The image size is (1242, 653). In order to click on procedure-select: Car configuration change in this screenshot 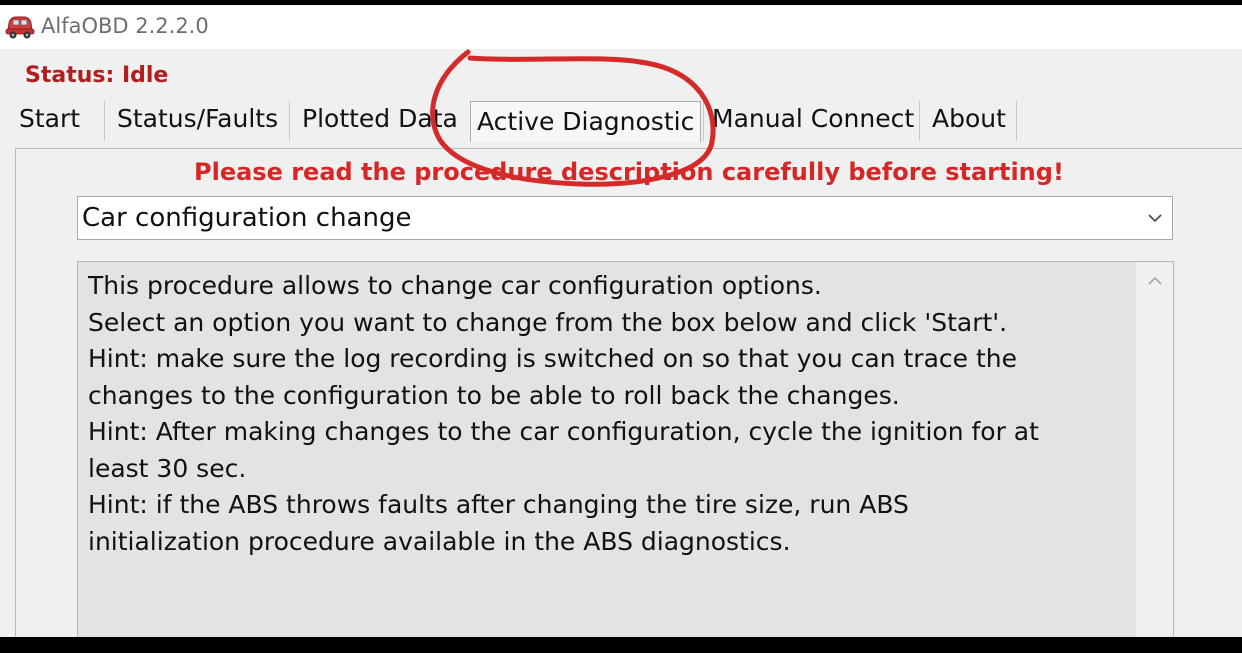, I will do `click(625, 218)`.